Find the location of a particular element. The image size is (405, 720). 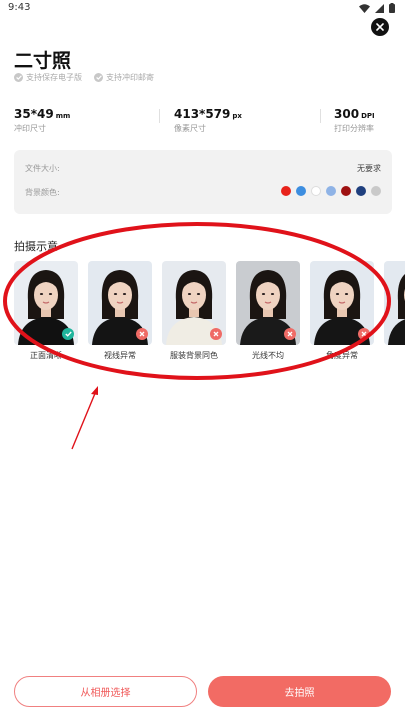

example-photo-item: 错 is located at coordinates (394, 311).